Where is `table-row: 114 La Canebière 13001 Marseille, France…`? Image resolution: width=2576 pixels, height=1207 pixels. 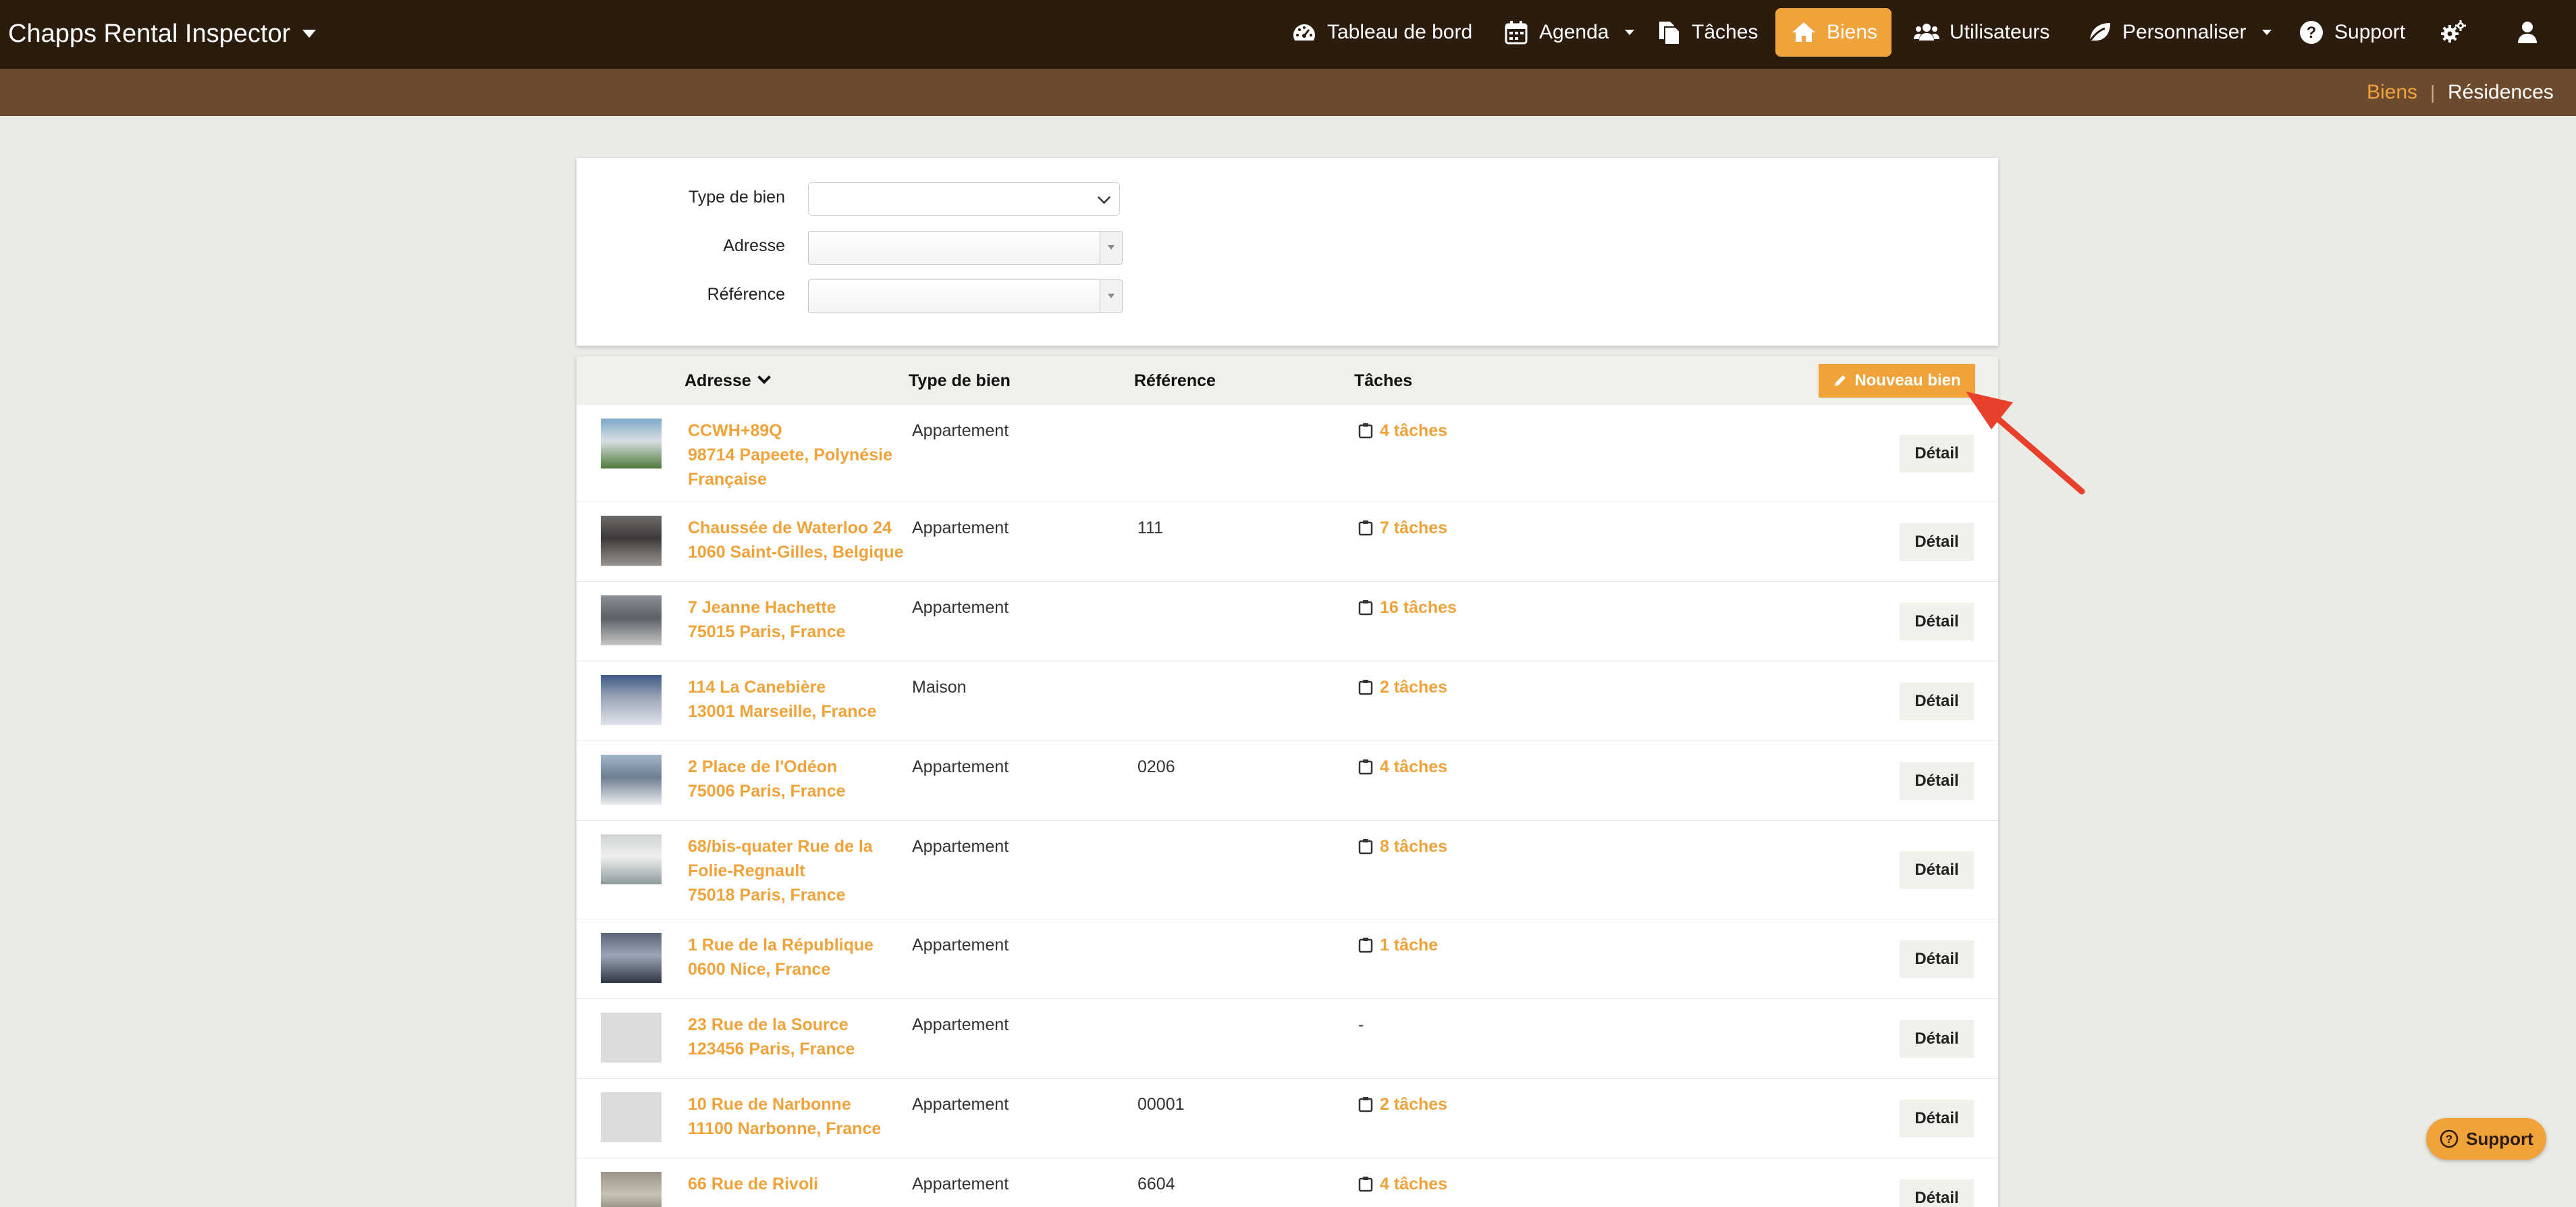 table-row: 114 La Canebière 13001 Marseille, France… is located at coordinates (1287, 701).